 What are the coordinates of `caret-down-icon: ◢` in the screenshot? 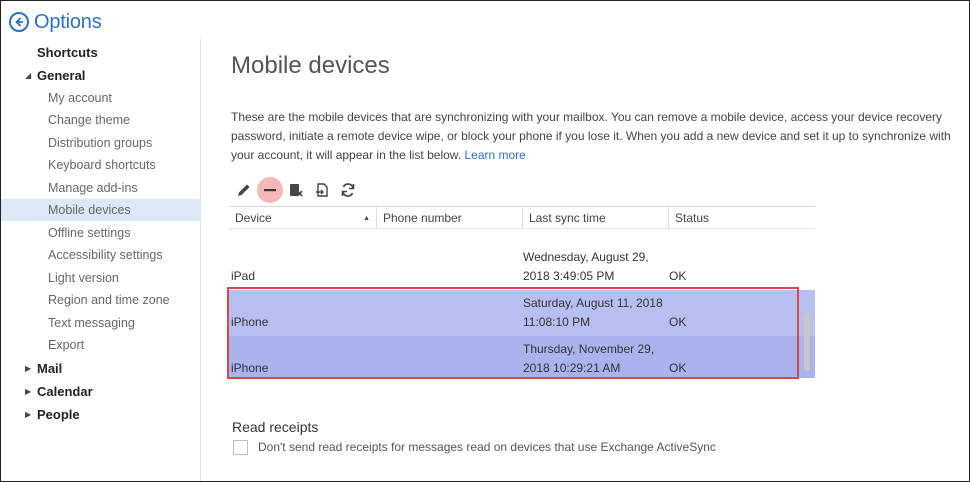 It's located at (28, 75).